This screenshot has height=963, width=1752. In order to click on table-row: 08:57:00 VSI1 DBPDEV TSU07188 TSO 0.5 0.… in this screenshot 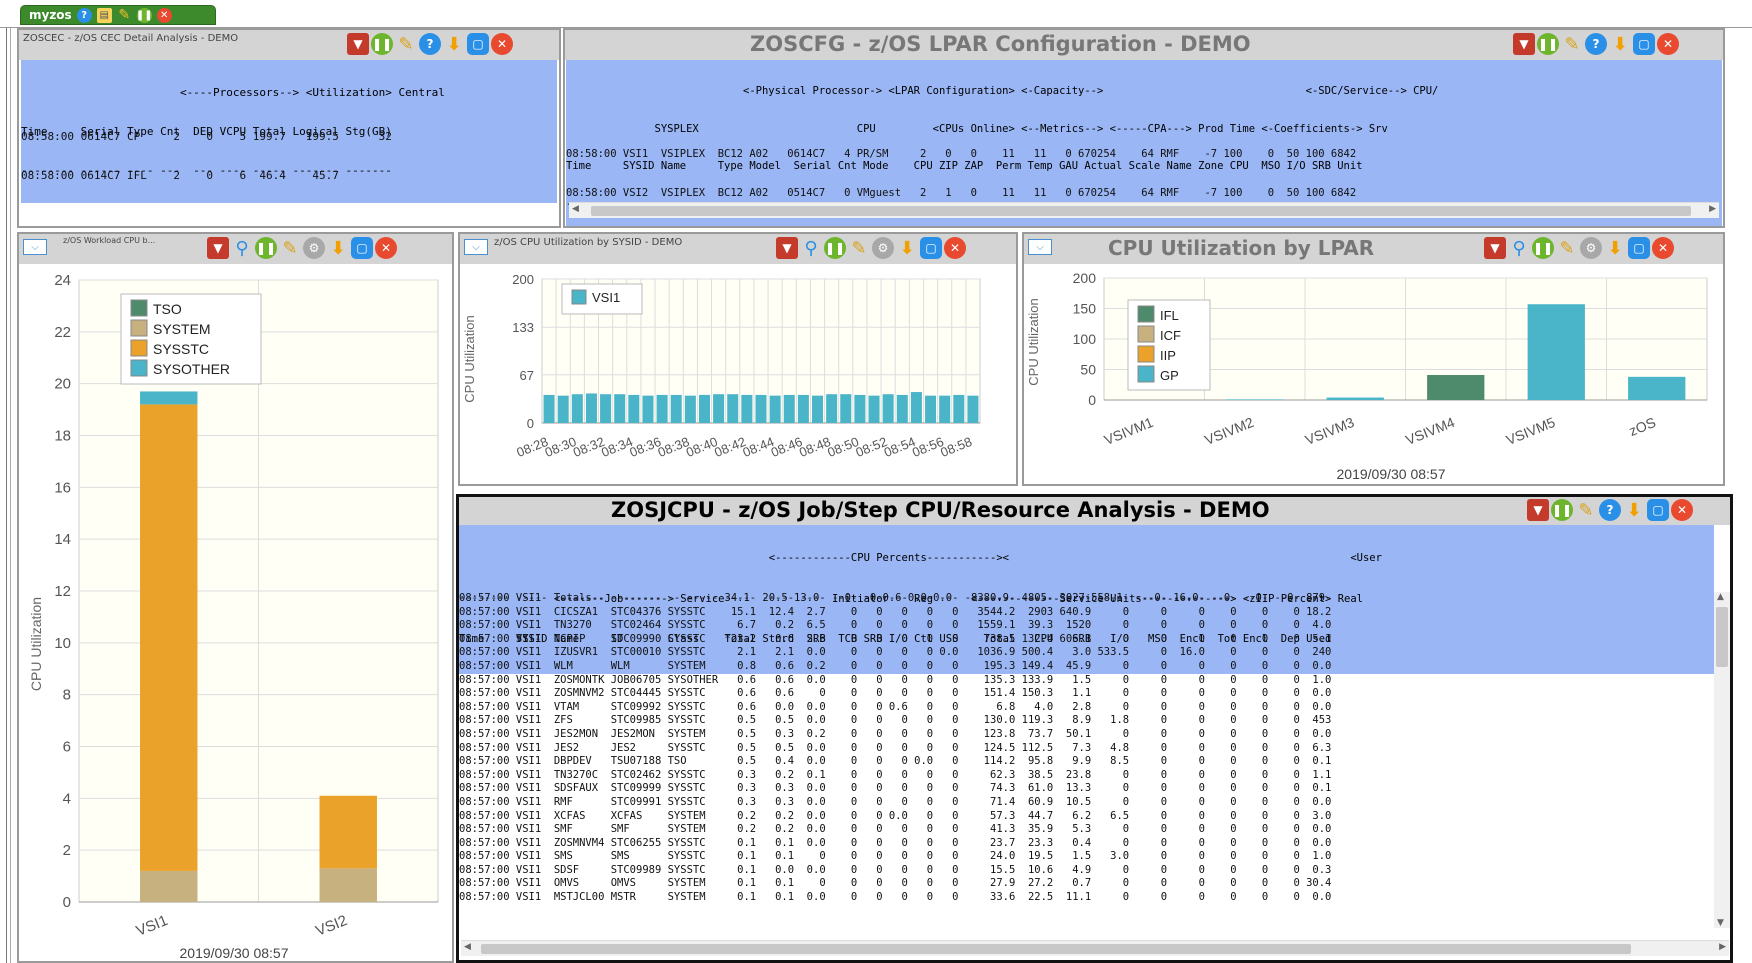, I will do `click(1086, 762)`.